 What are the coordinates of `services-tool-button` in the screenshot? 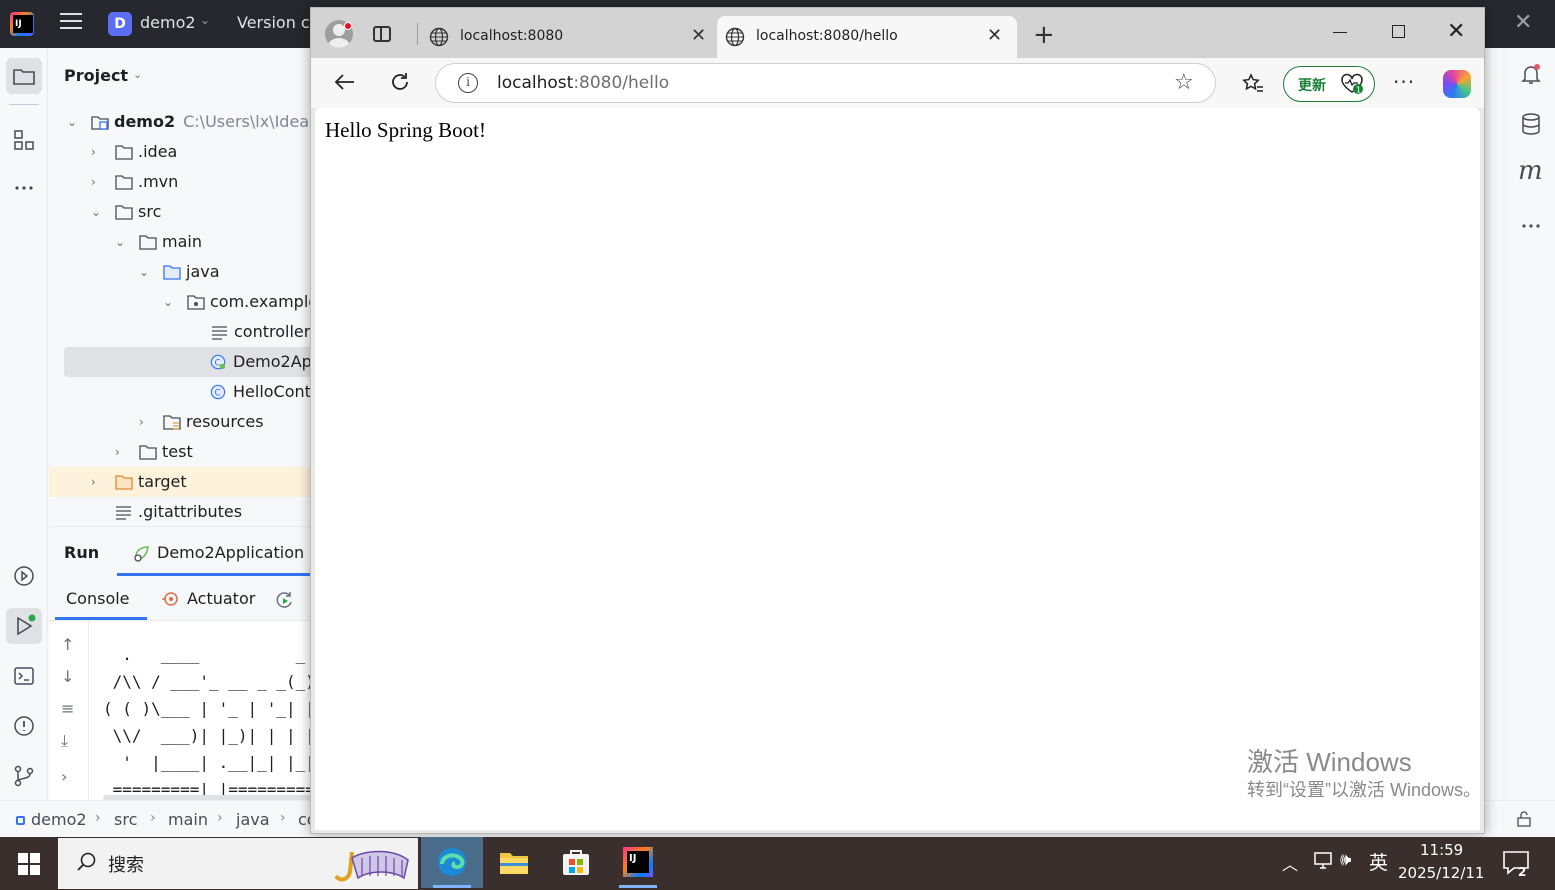 It's located at (24, 576).